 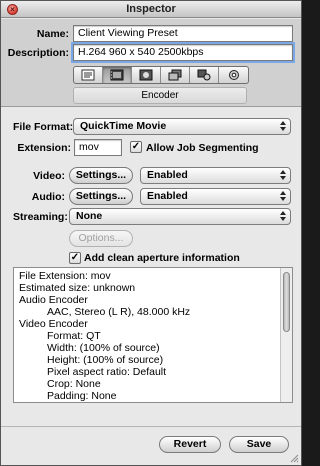 What do you see at coordinates (286, 302) in the screenshot?
I see `scrollbar-thumb` at bounding box center [286, 302].